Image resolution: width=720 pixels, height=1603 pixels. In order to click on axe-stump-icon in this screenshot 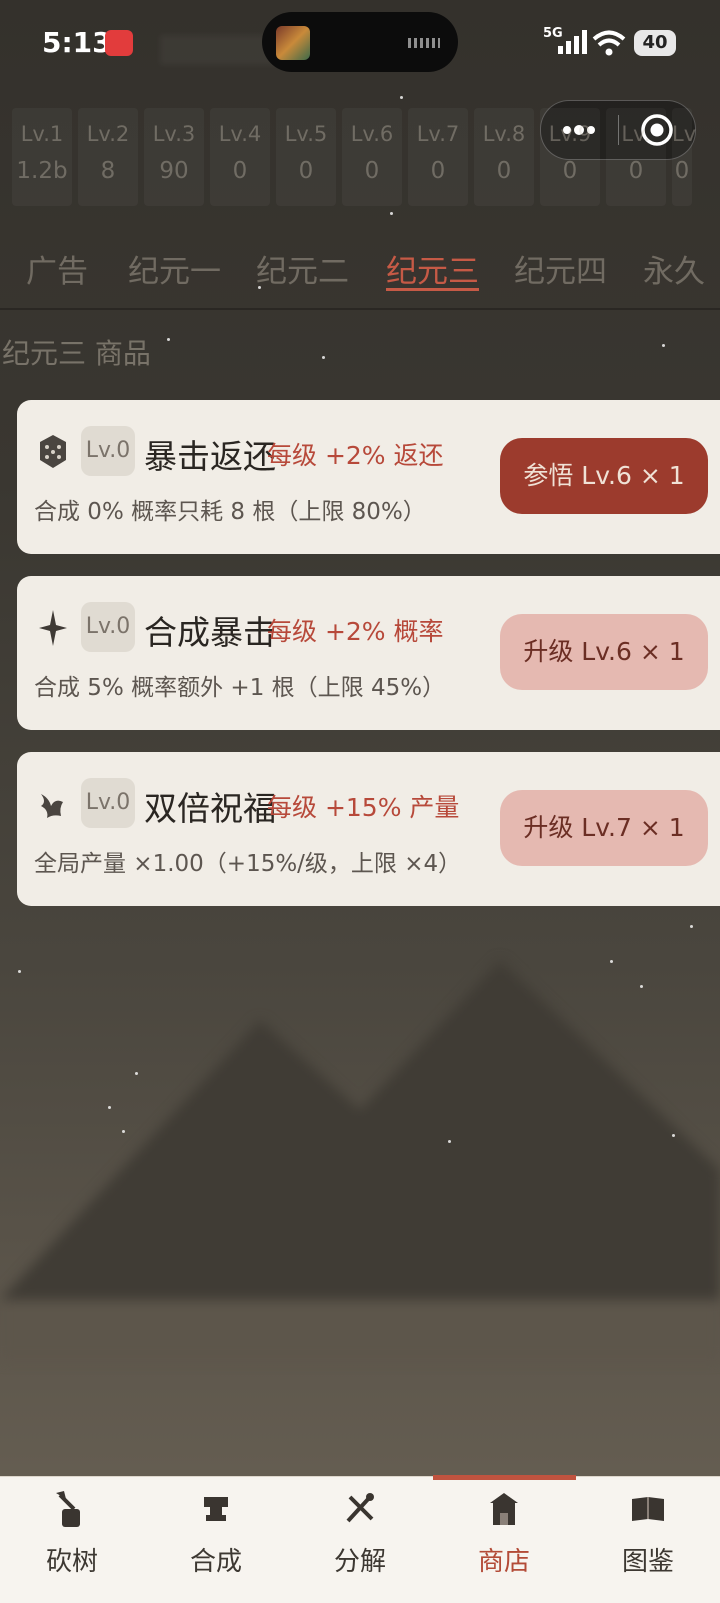, I will do `click(68, 1509)`.